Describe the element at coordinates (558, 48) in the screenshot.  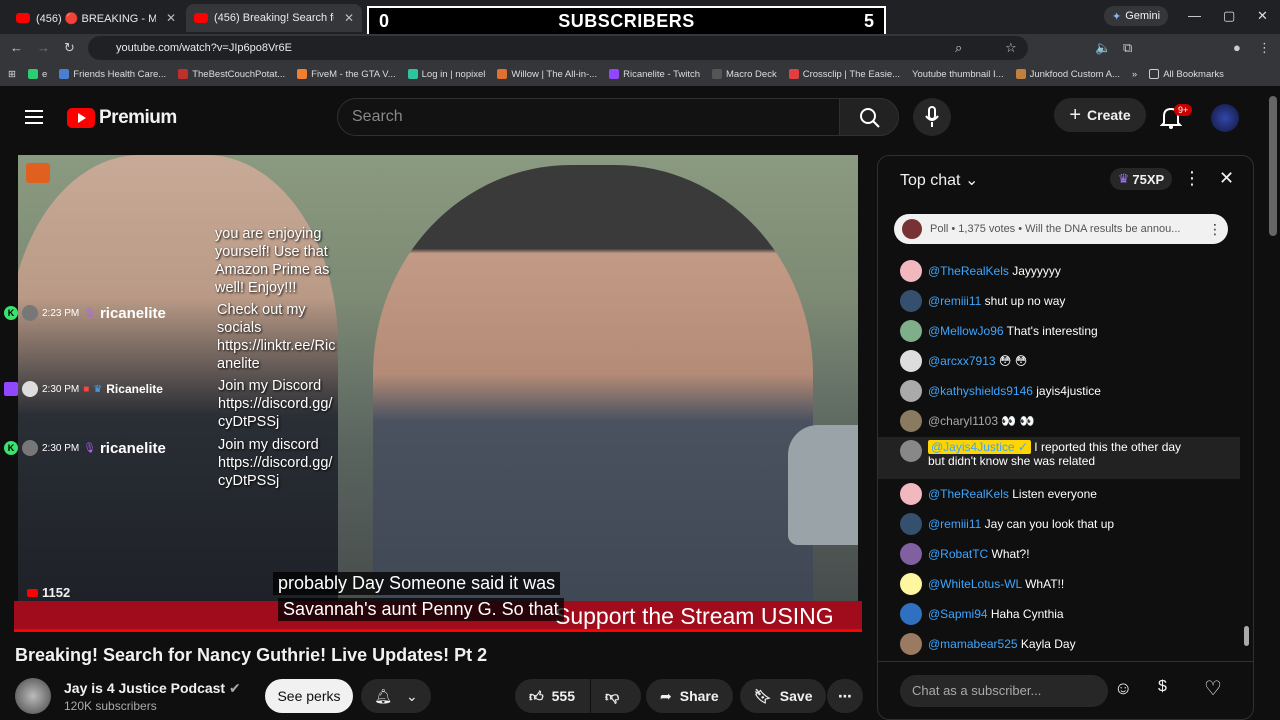
I see `url-bar: youtube.com/watch?v=JIp6po8Vr6E` at that location.